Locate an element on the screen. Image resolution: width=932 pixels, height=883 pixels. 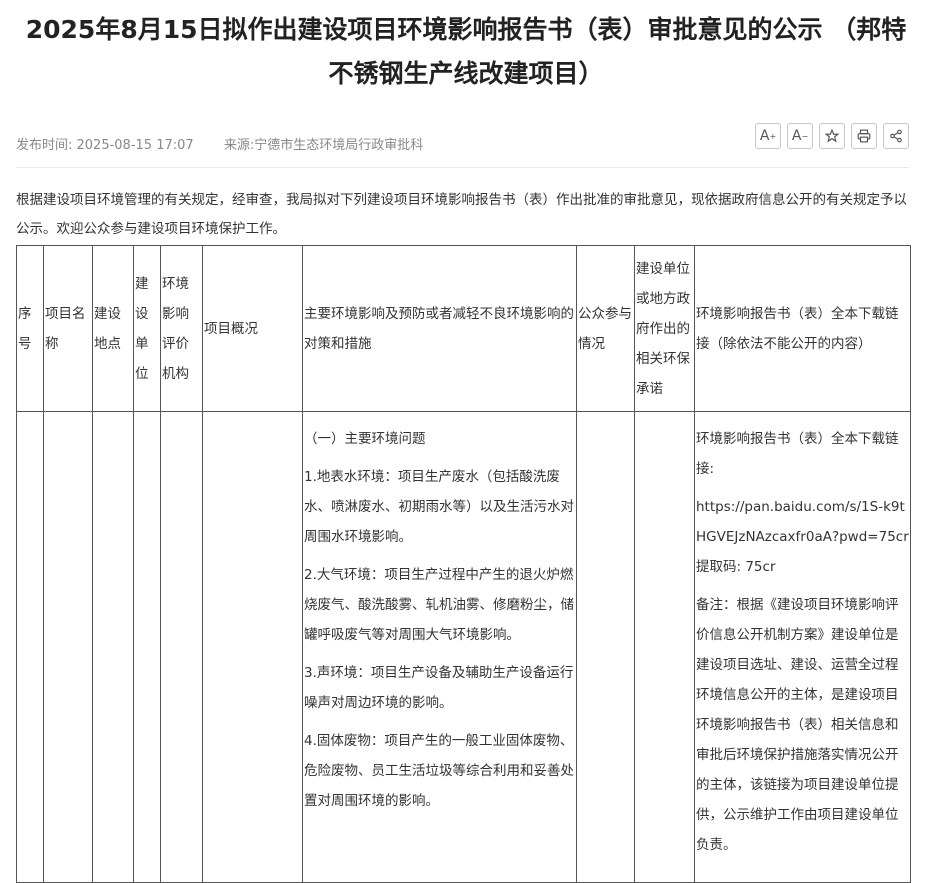
share-icon is located at coordinates (896, 136).